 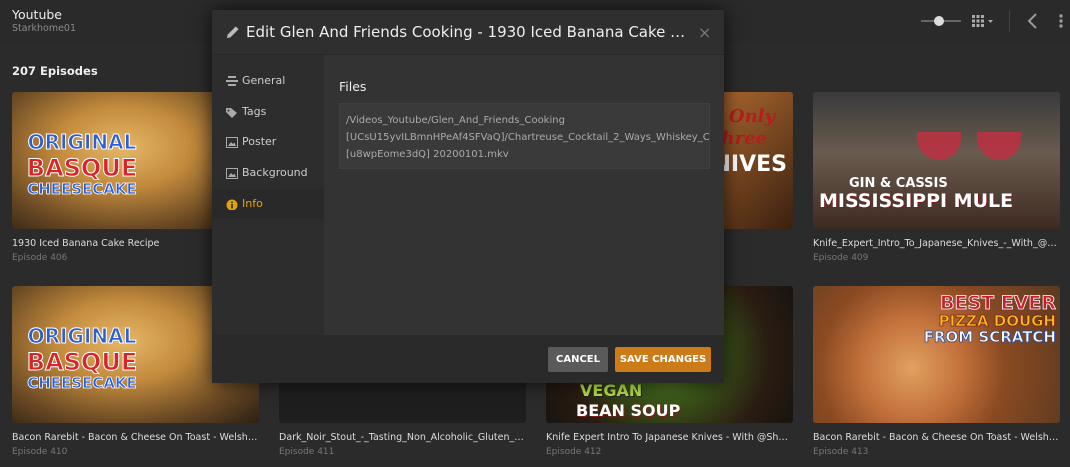 I want to click on close-button: ×, so click(x=704, y=32).